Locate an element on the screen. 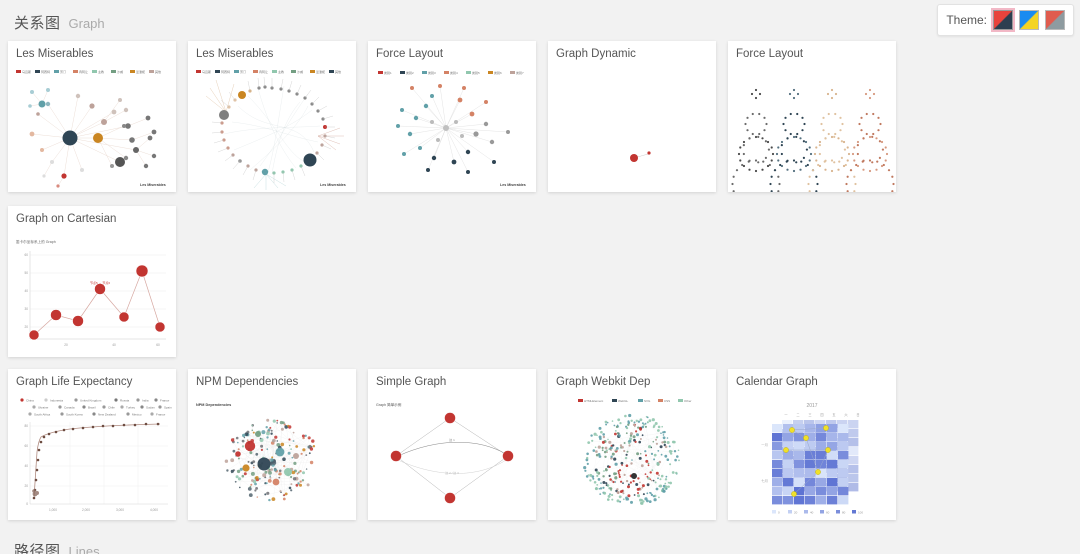 This screenshot has width=1080, height=554. svg-text: 4,000 is located at coordinates (154, 510).